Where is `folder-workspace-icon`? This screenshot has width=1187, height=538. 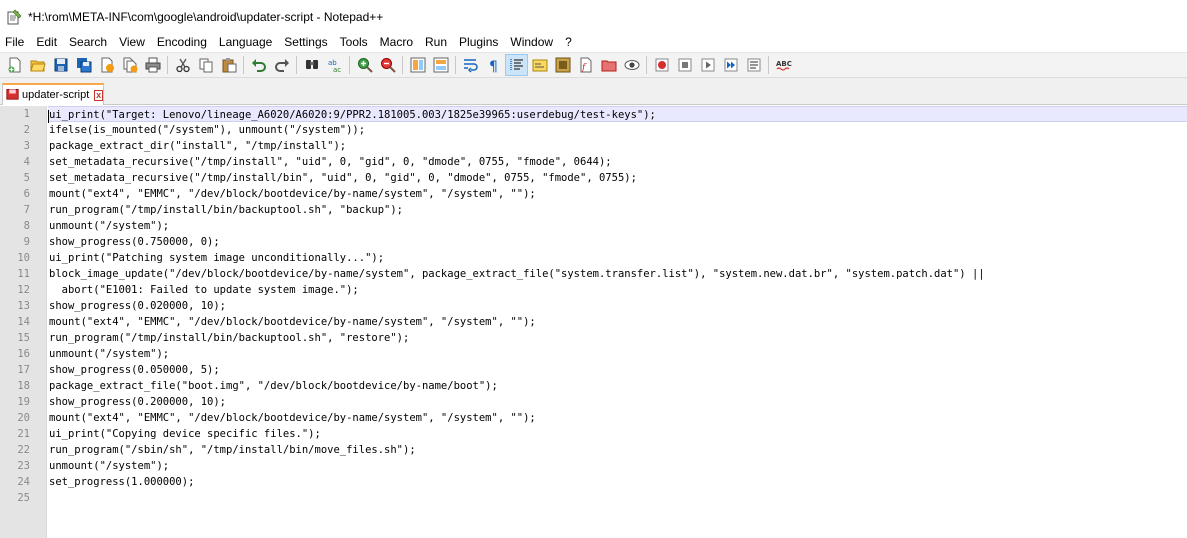 folder-workspace-icon is located at coordinates (608, 65).